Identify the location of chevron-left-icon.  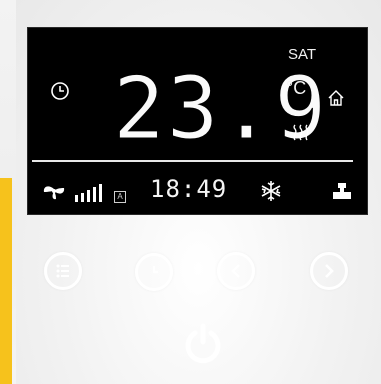
(235, 271).